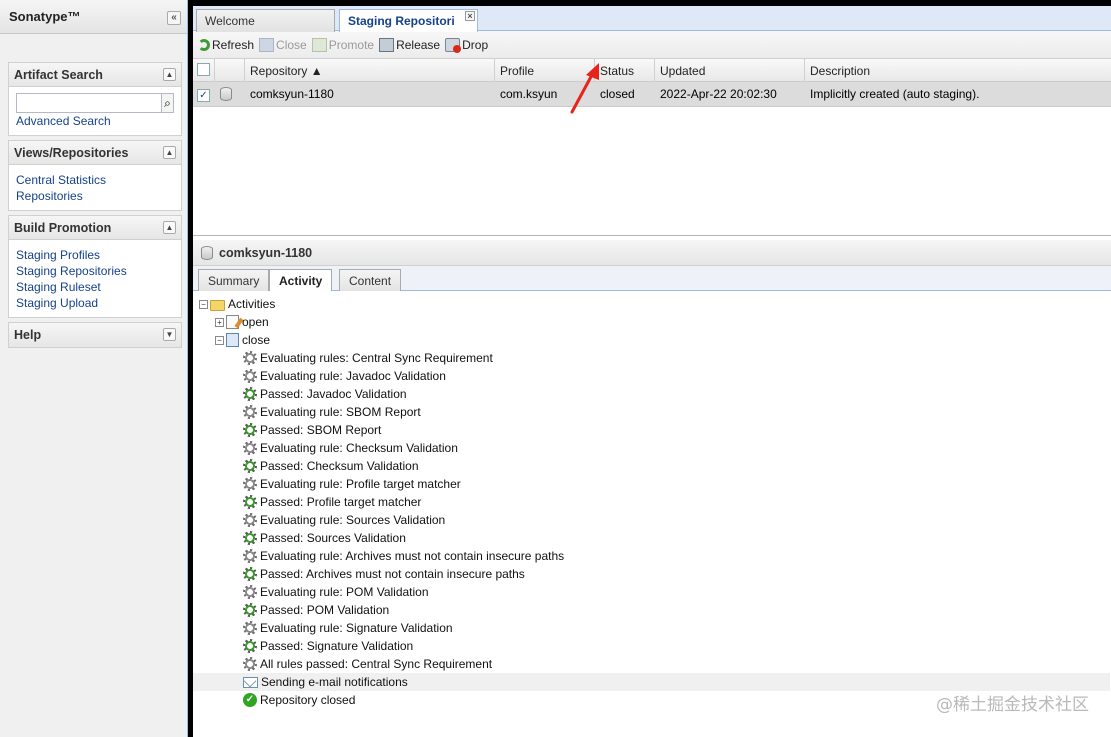 This screenshot has width=1111, height=737. Describe the element at coordinates (655, 466) in the screenshot. I see `activity-event: Passed: Checksum Validation` at that location.